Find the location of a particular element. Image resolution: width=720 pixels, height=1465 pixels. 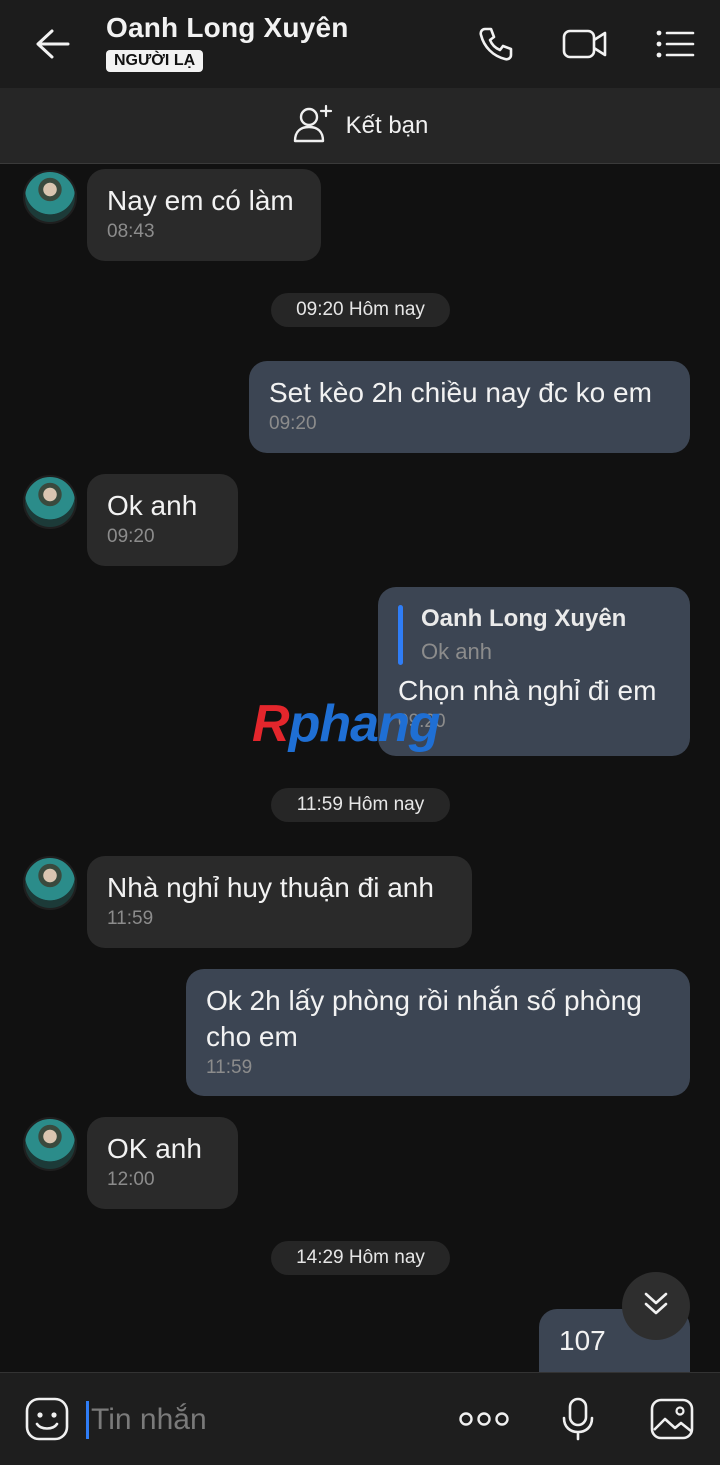

message-bubble-incoming: Nhà nghỉ huy thuận đi anh 11:59 is located at coordinates (279, 902).